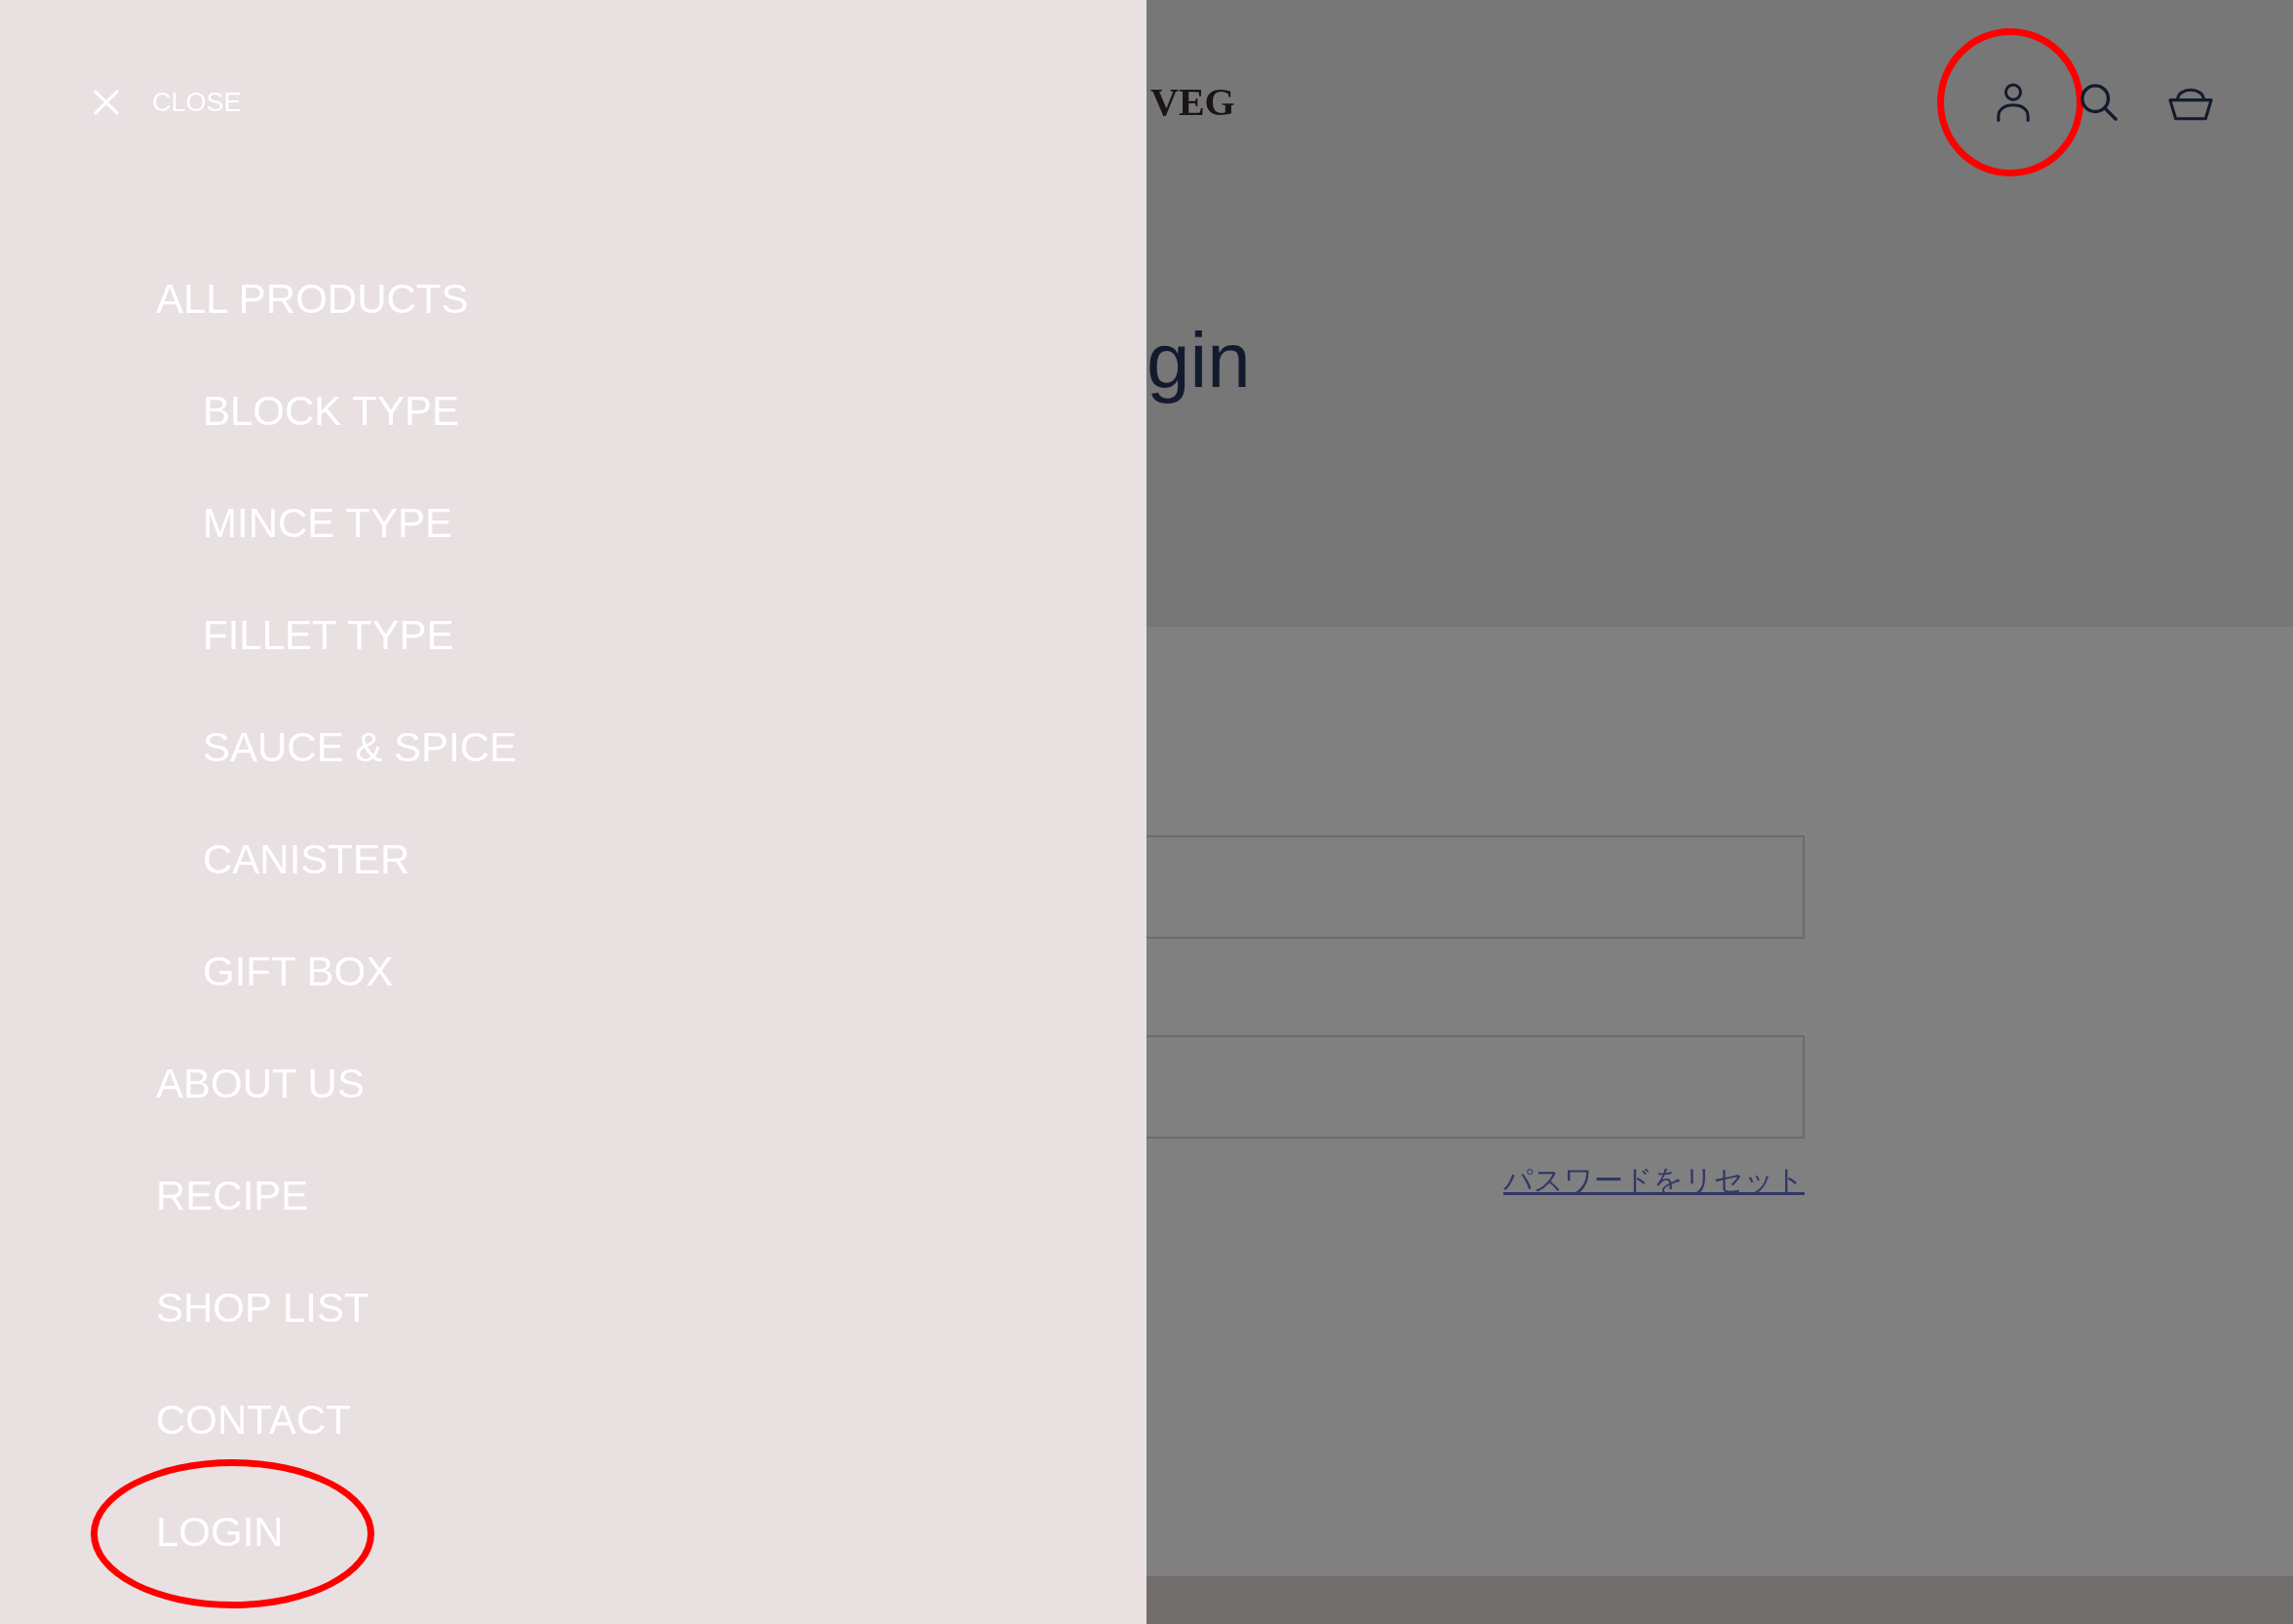 This screenshot has height=1624, width=2293. What do you see at coordinates (1193, 102) in the screenshot?
I see `logo: VEG` at bounding box center [1193, 102].